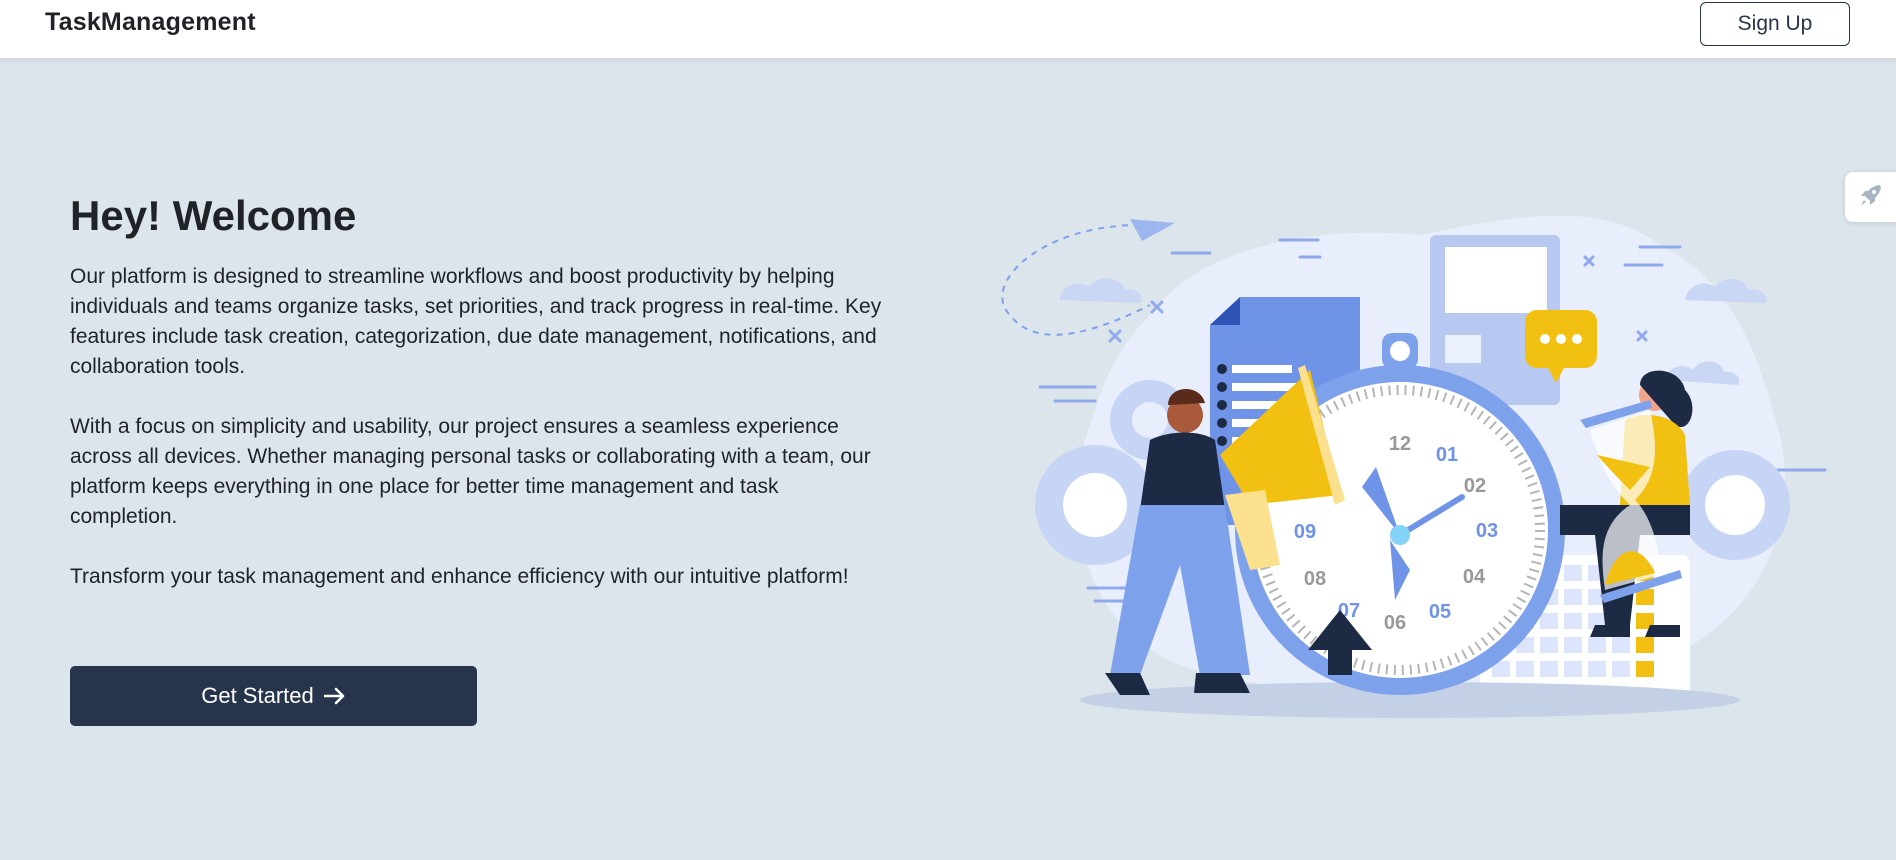 This screenshot has width=1896, height=860. What do you see at coordinates (213, 215) in the screenshot?
I see `hero-title: Hey! Welcome` at bounding box center [213, 215].